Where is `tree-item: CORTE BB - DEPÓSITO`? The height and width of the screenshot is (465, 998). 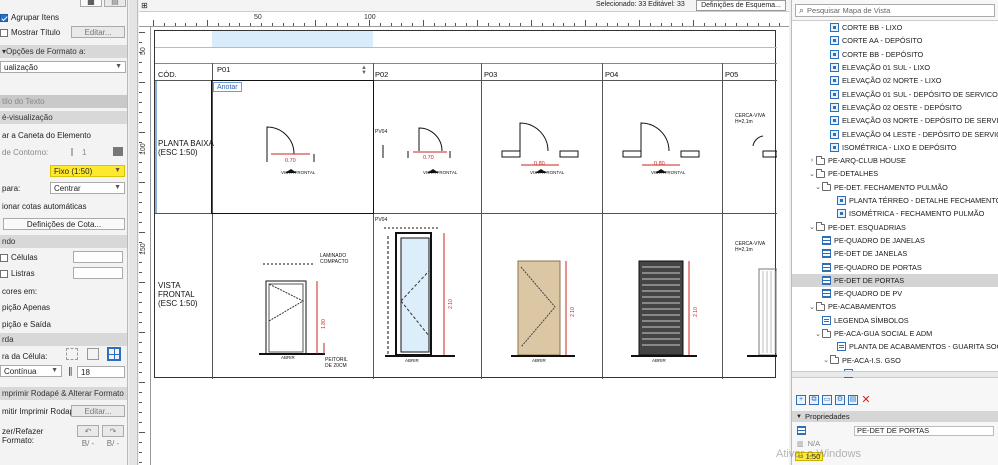 tree-item: CORTE BB - DEPÓSITO is located at coordinates (895, 54).